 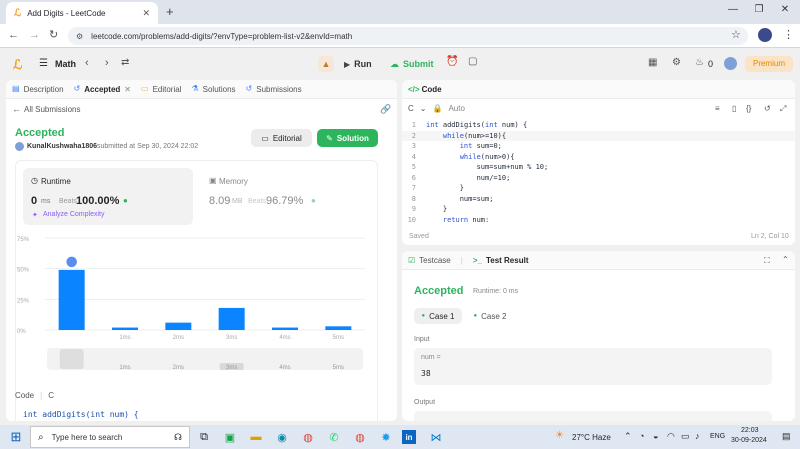 What do you see at coordinates (750, 430) in the screenshot?
I see `clock-time: 22:03` at bounding box center [750, 430].